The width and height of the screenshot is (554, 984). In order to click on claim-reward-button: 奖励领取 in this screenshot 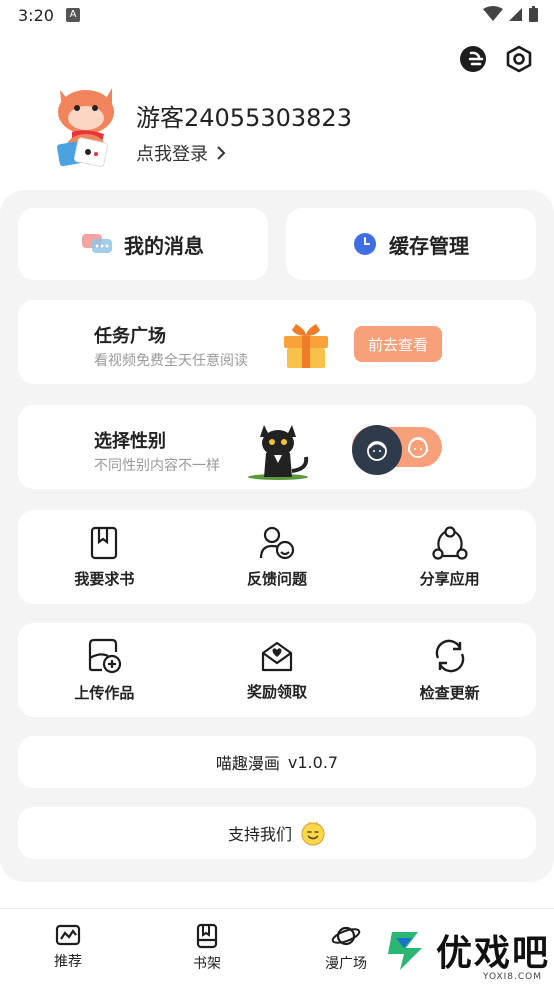, I will do `click(277, 670)`.